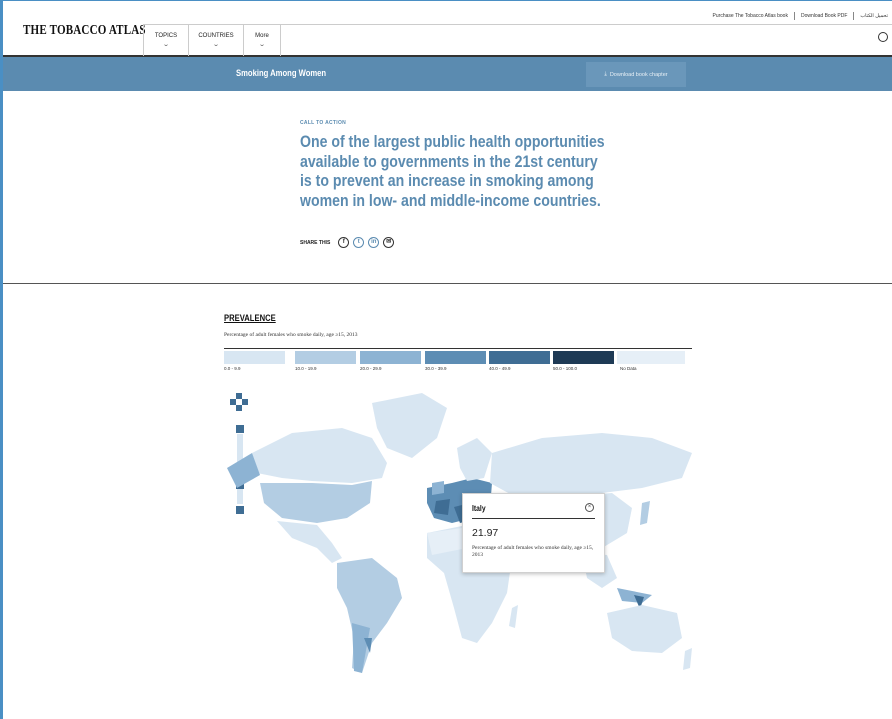 The width and height of the screenshot is (892, 719). I want to click on site-logo: THE TOBACCO ATLAS, so click(84, 30).